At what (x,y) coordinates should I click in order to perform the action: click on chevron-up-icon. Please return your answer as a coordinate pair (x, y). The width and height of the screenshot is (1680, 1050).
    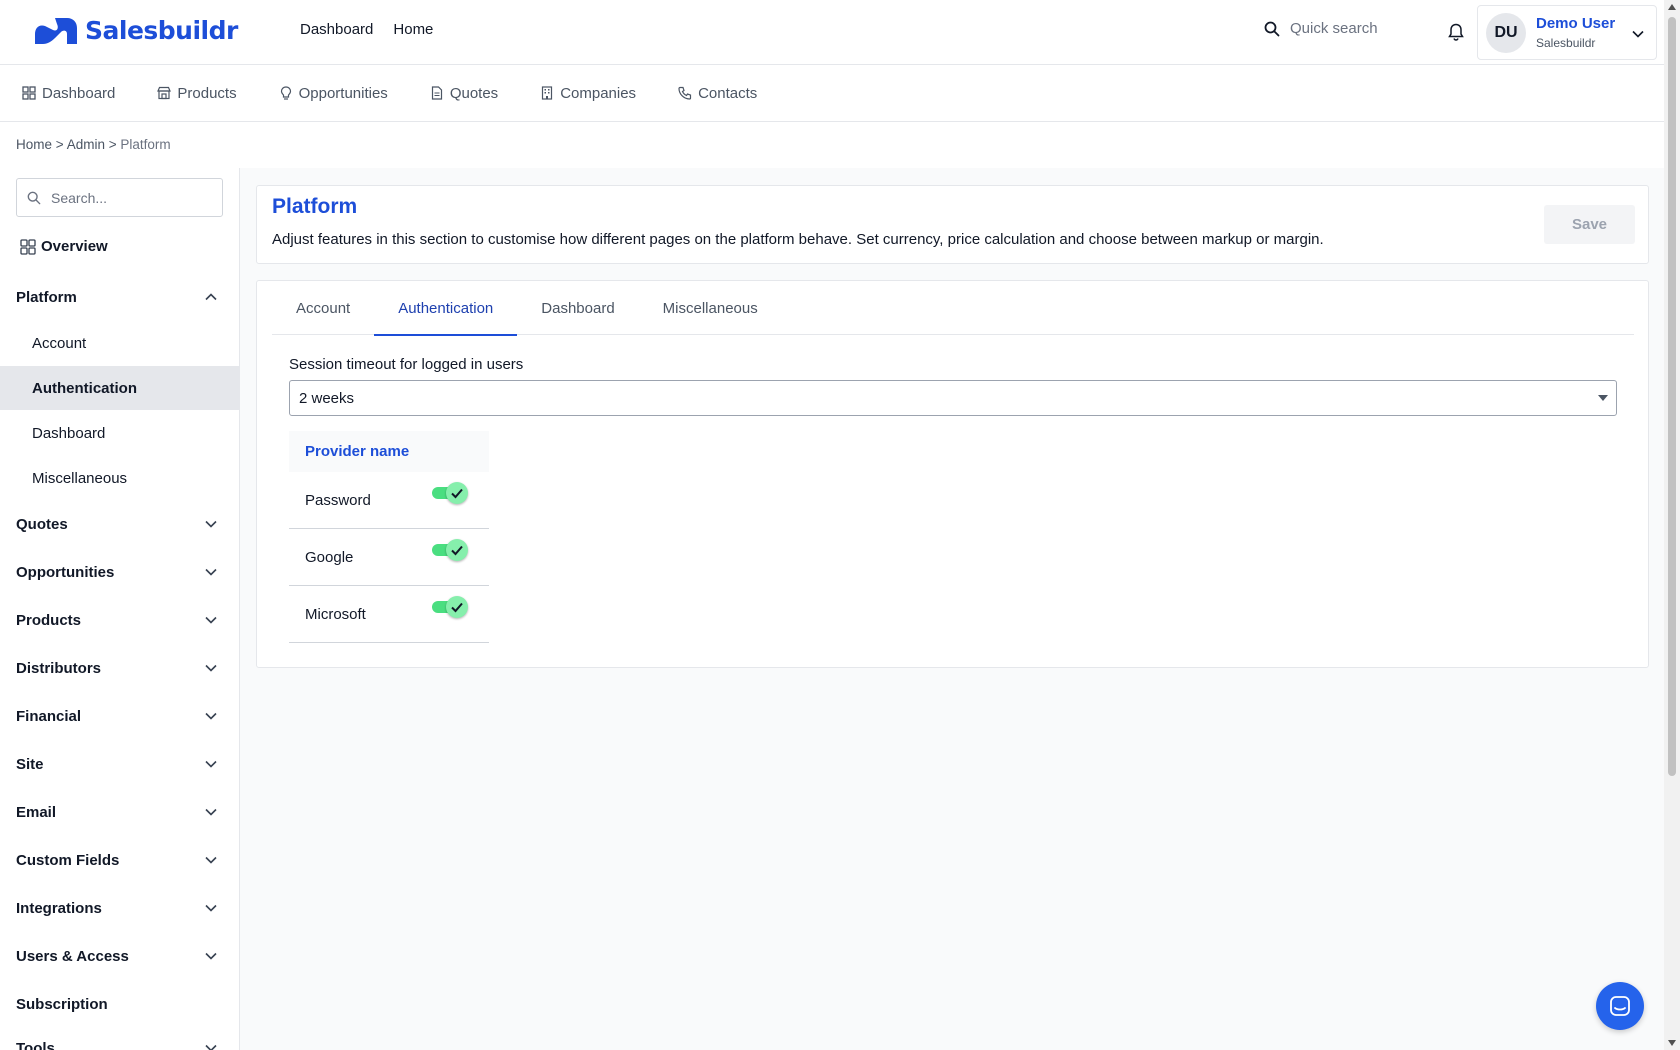
    Looking at the image, I should click on (211, 297).